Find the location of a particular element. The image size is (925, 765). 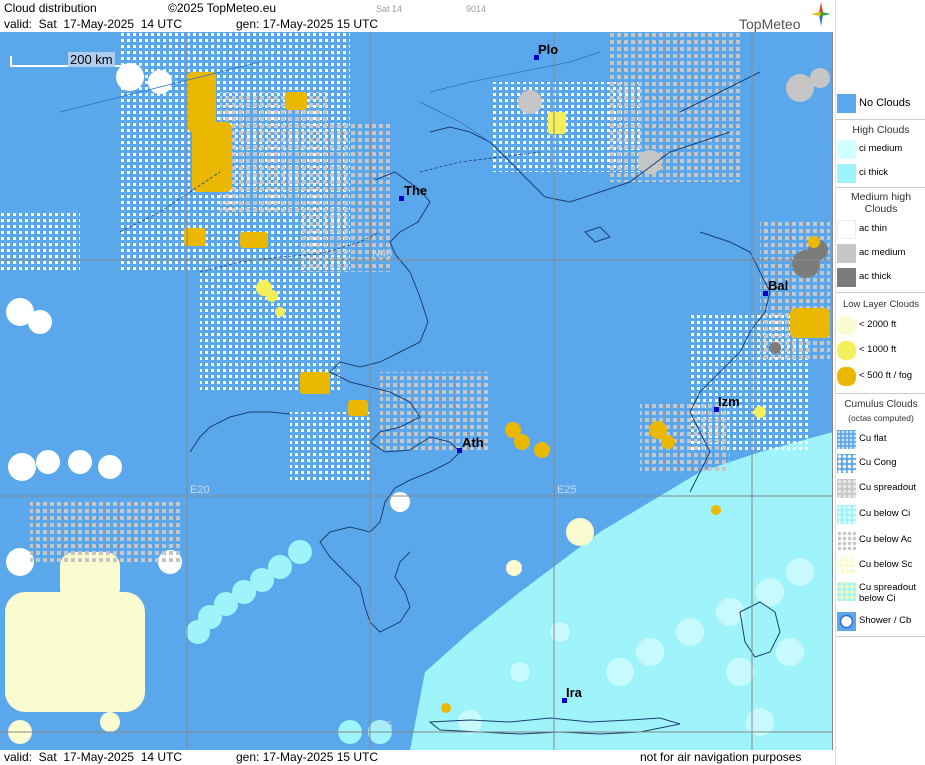

grid-label-e25: E25 is located at coordinates (567, 490).